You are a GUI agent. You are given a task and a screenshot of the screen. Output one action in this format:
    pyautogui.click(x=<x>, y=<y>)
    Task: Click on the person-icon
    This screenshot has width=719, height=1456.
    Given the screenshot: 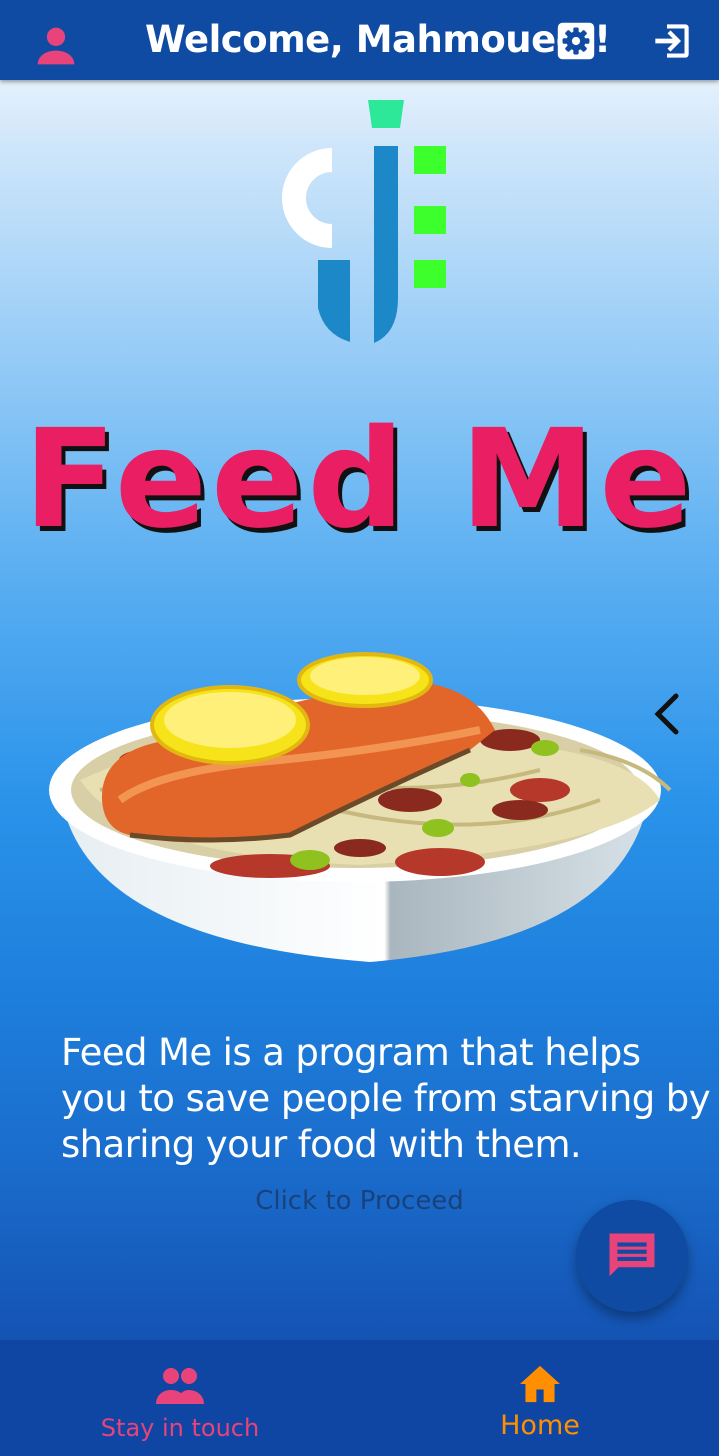 What is the action you would take?
    pyautogui.click(x=56, y=46)
    